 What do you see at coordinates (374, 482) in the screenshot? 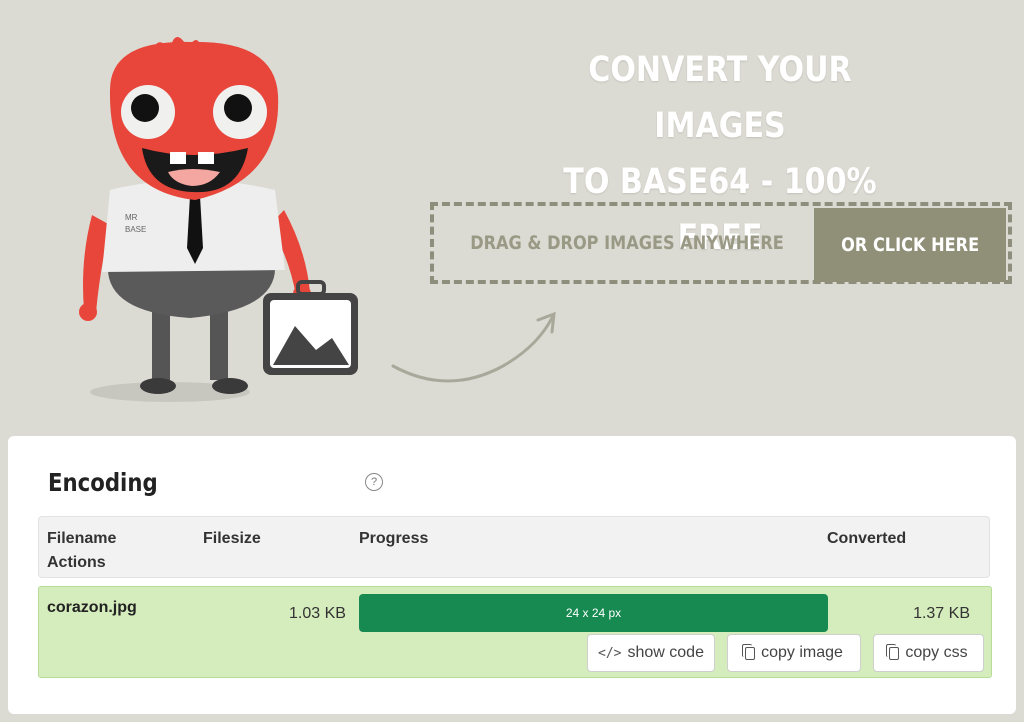
I see `help-icon: ?` at bounding box center [374, 482].